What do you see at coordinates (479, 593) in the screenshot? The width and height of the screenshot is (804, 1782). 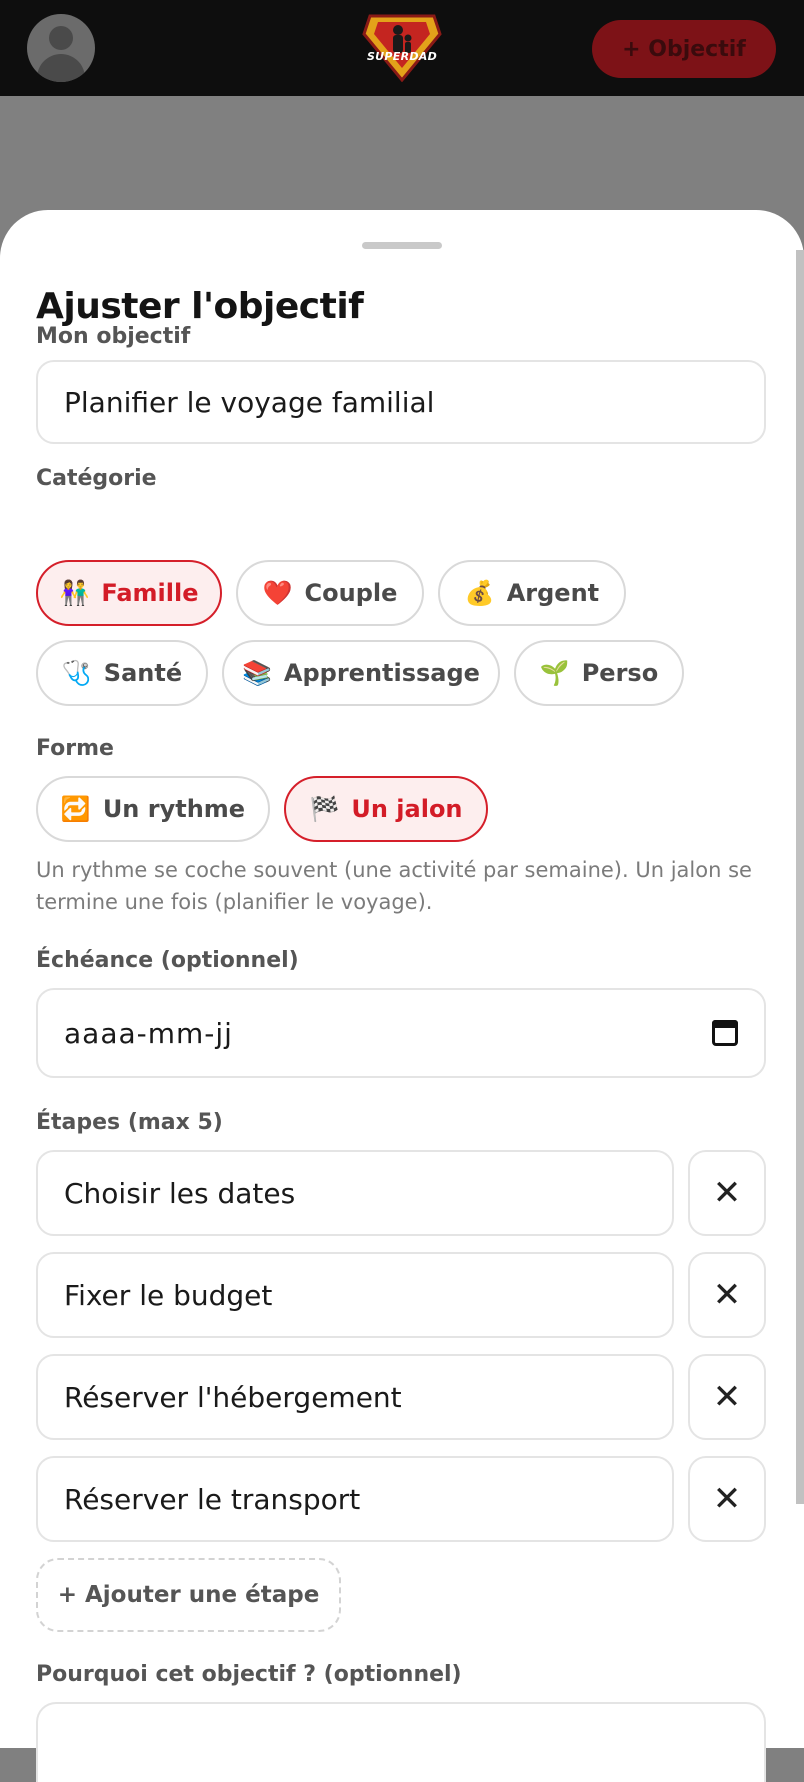 I see `money-bag-icon: 💰` at bounding box center [479, 593].